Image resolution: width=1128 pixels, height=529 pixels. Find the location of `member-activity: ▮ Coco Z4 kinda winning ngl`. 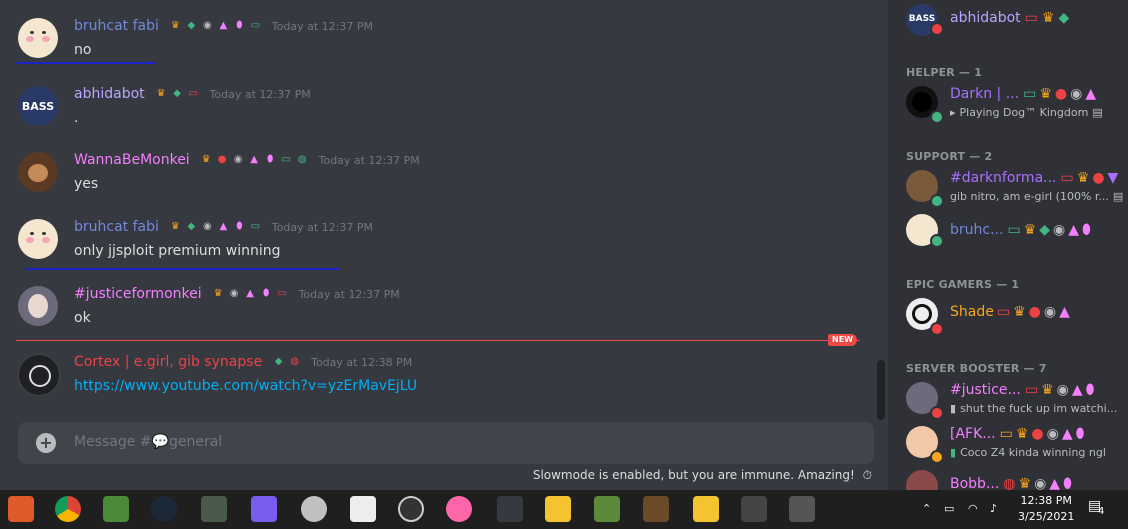

member-activity: ▮ Coco Z4 kinda winning ngl is located at coordinates (1028, 452).